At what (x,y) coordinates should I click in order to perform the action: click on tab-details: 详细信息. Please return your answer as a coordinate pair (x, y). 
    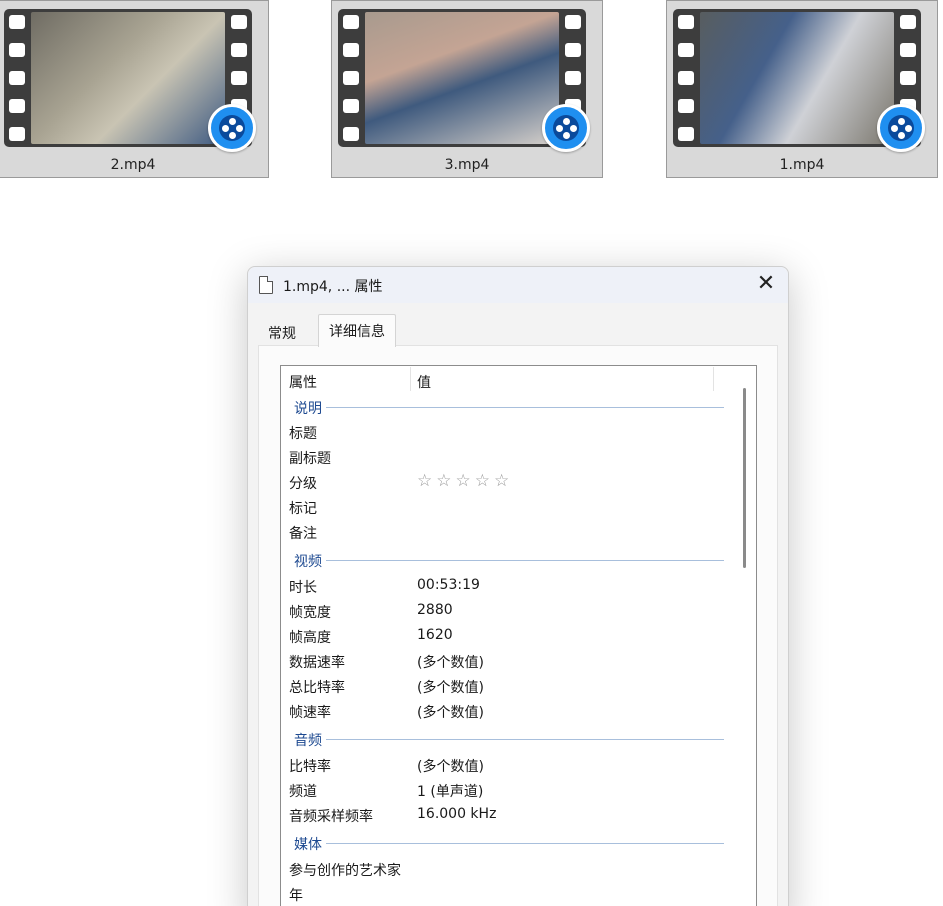
    Looking at the image, I should click on (357, 330).